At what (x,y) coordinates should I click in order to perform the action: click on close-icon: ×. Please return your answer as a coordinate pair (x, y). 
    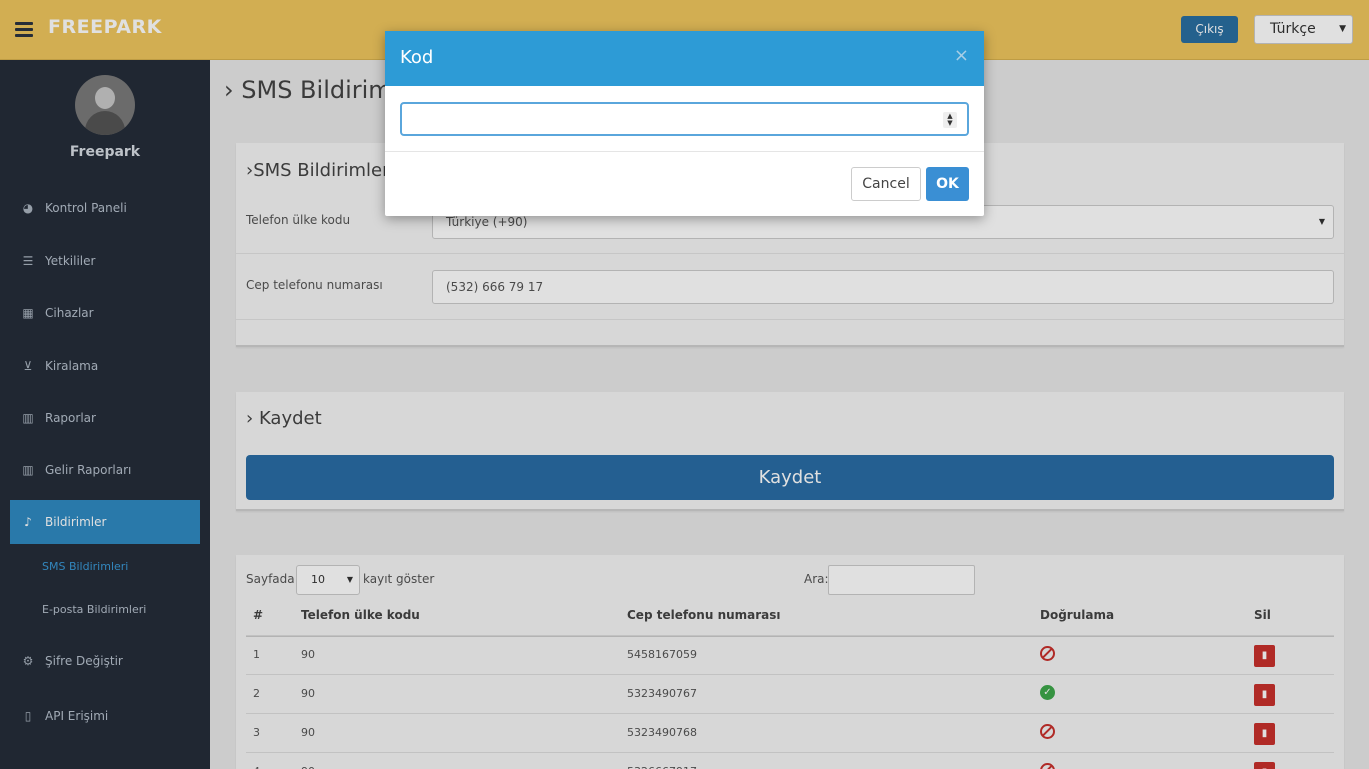
    Looking at the image, I should click on (961, 55).